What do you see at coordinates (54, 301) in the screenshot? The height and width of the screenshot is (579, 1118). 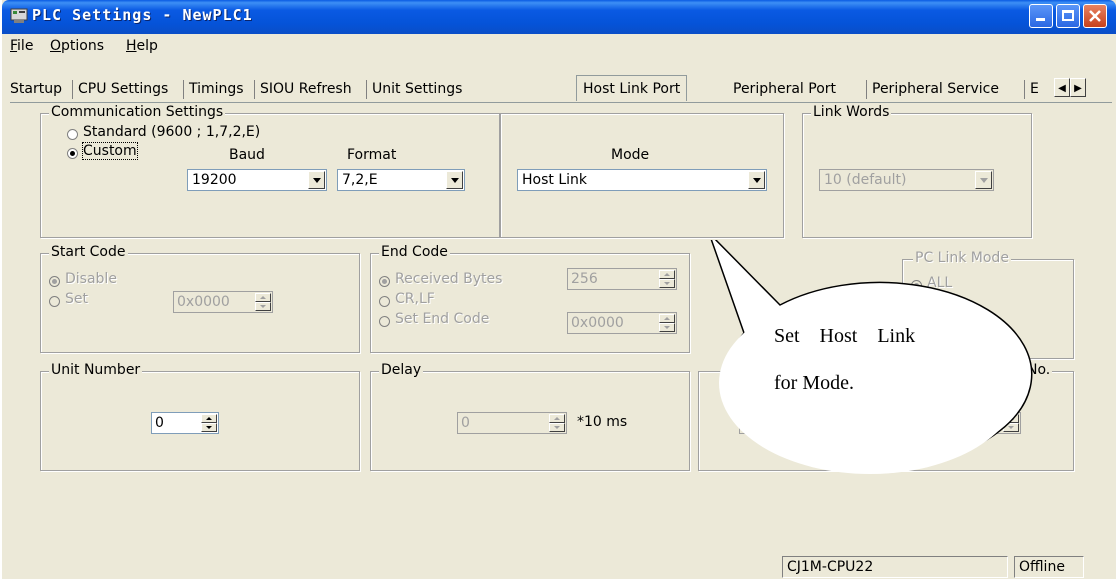 I see `start-set-radio` at bounding box center [54, 301].